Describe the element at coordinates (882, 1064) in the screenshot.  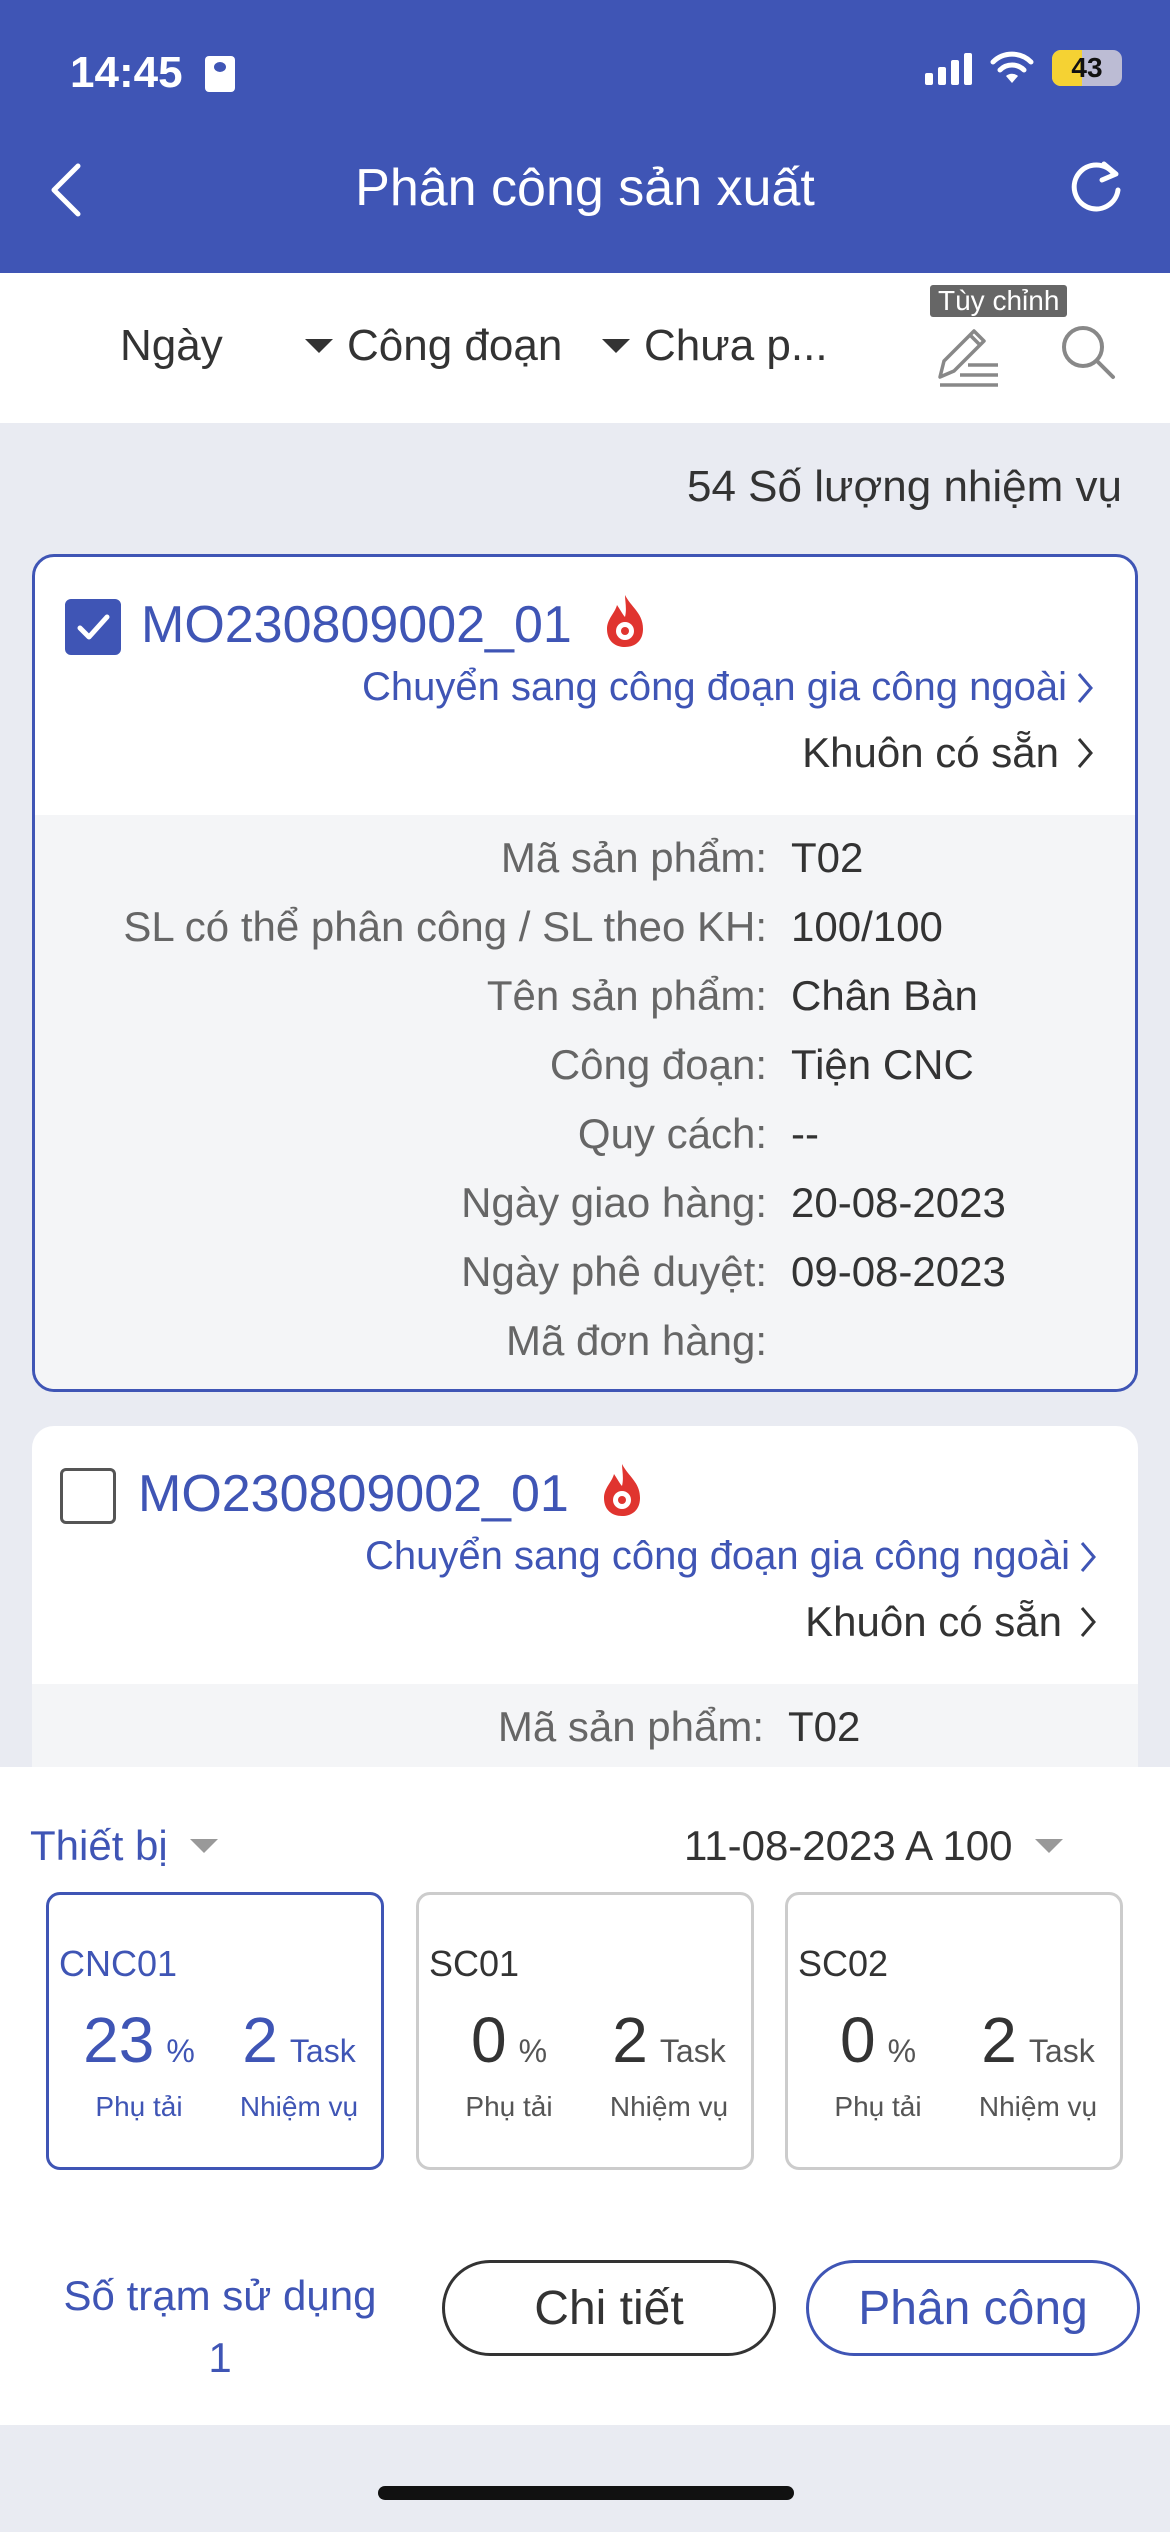
I see `detail-value: Tiện CNC` at that location.